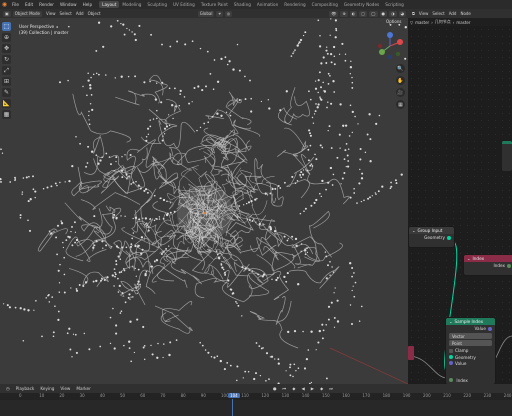  Describe the element at coordinates (8, 388) in the screenshot. I see `editor-type-timeline-icon: ◷` at that location.